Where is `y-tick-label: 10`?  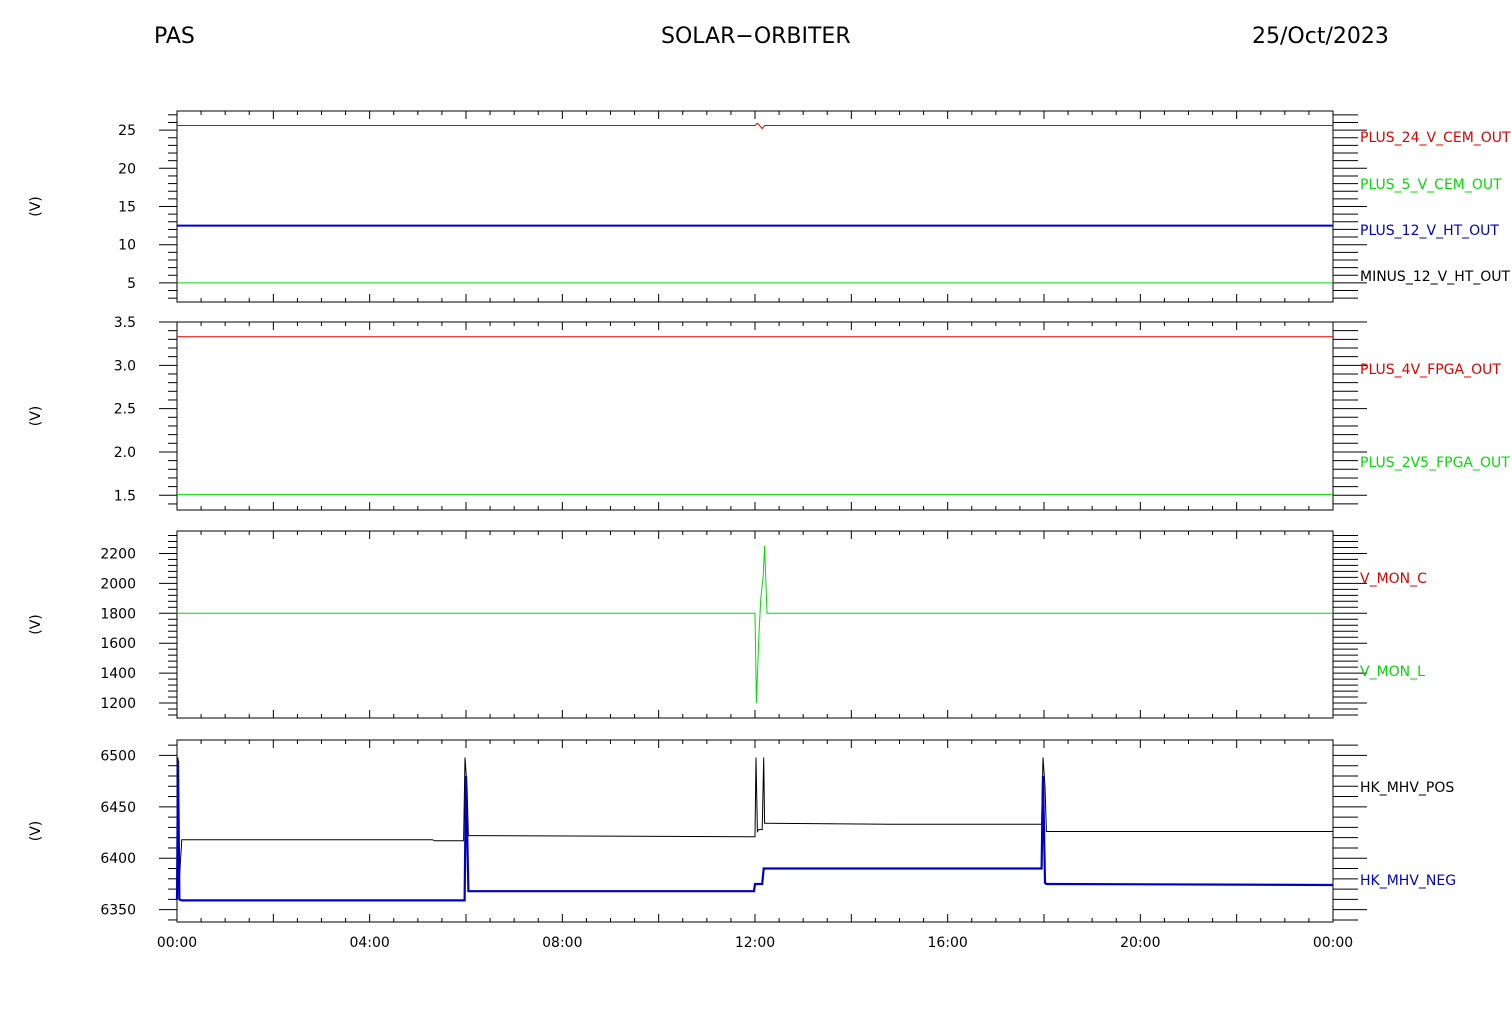
y-tick-label: 10 is located at coordinates (127, 246).